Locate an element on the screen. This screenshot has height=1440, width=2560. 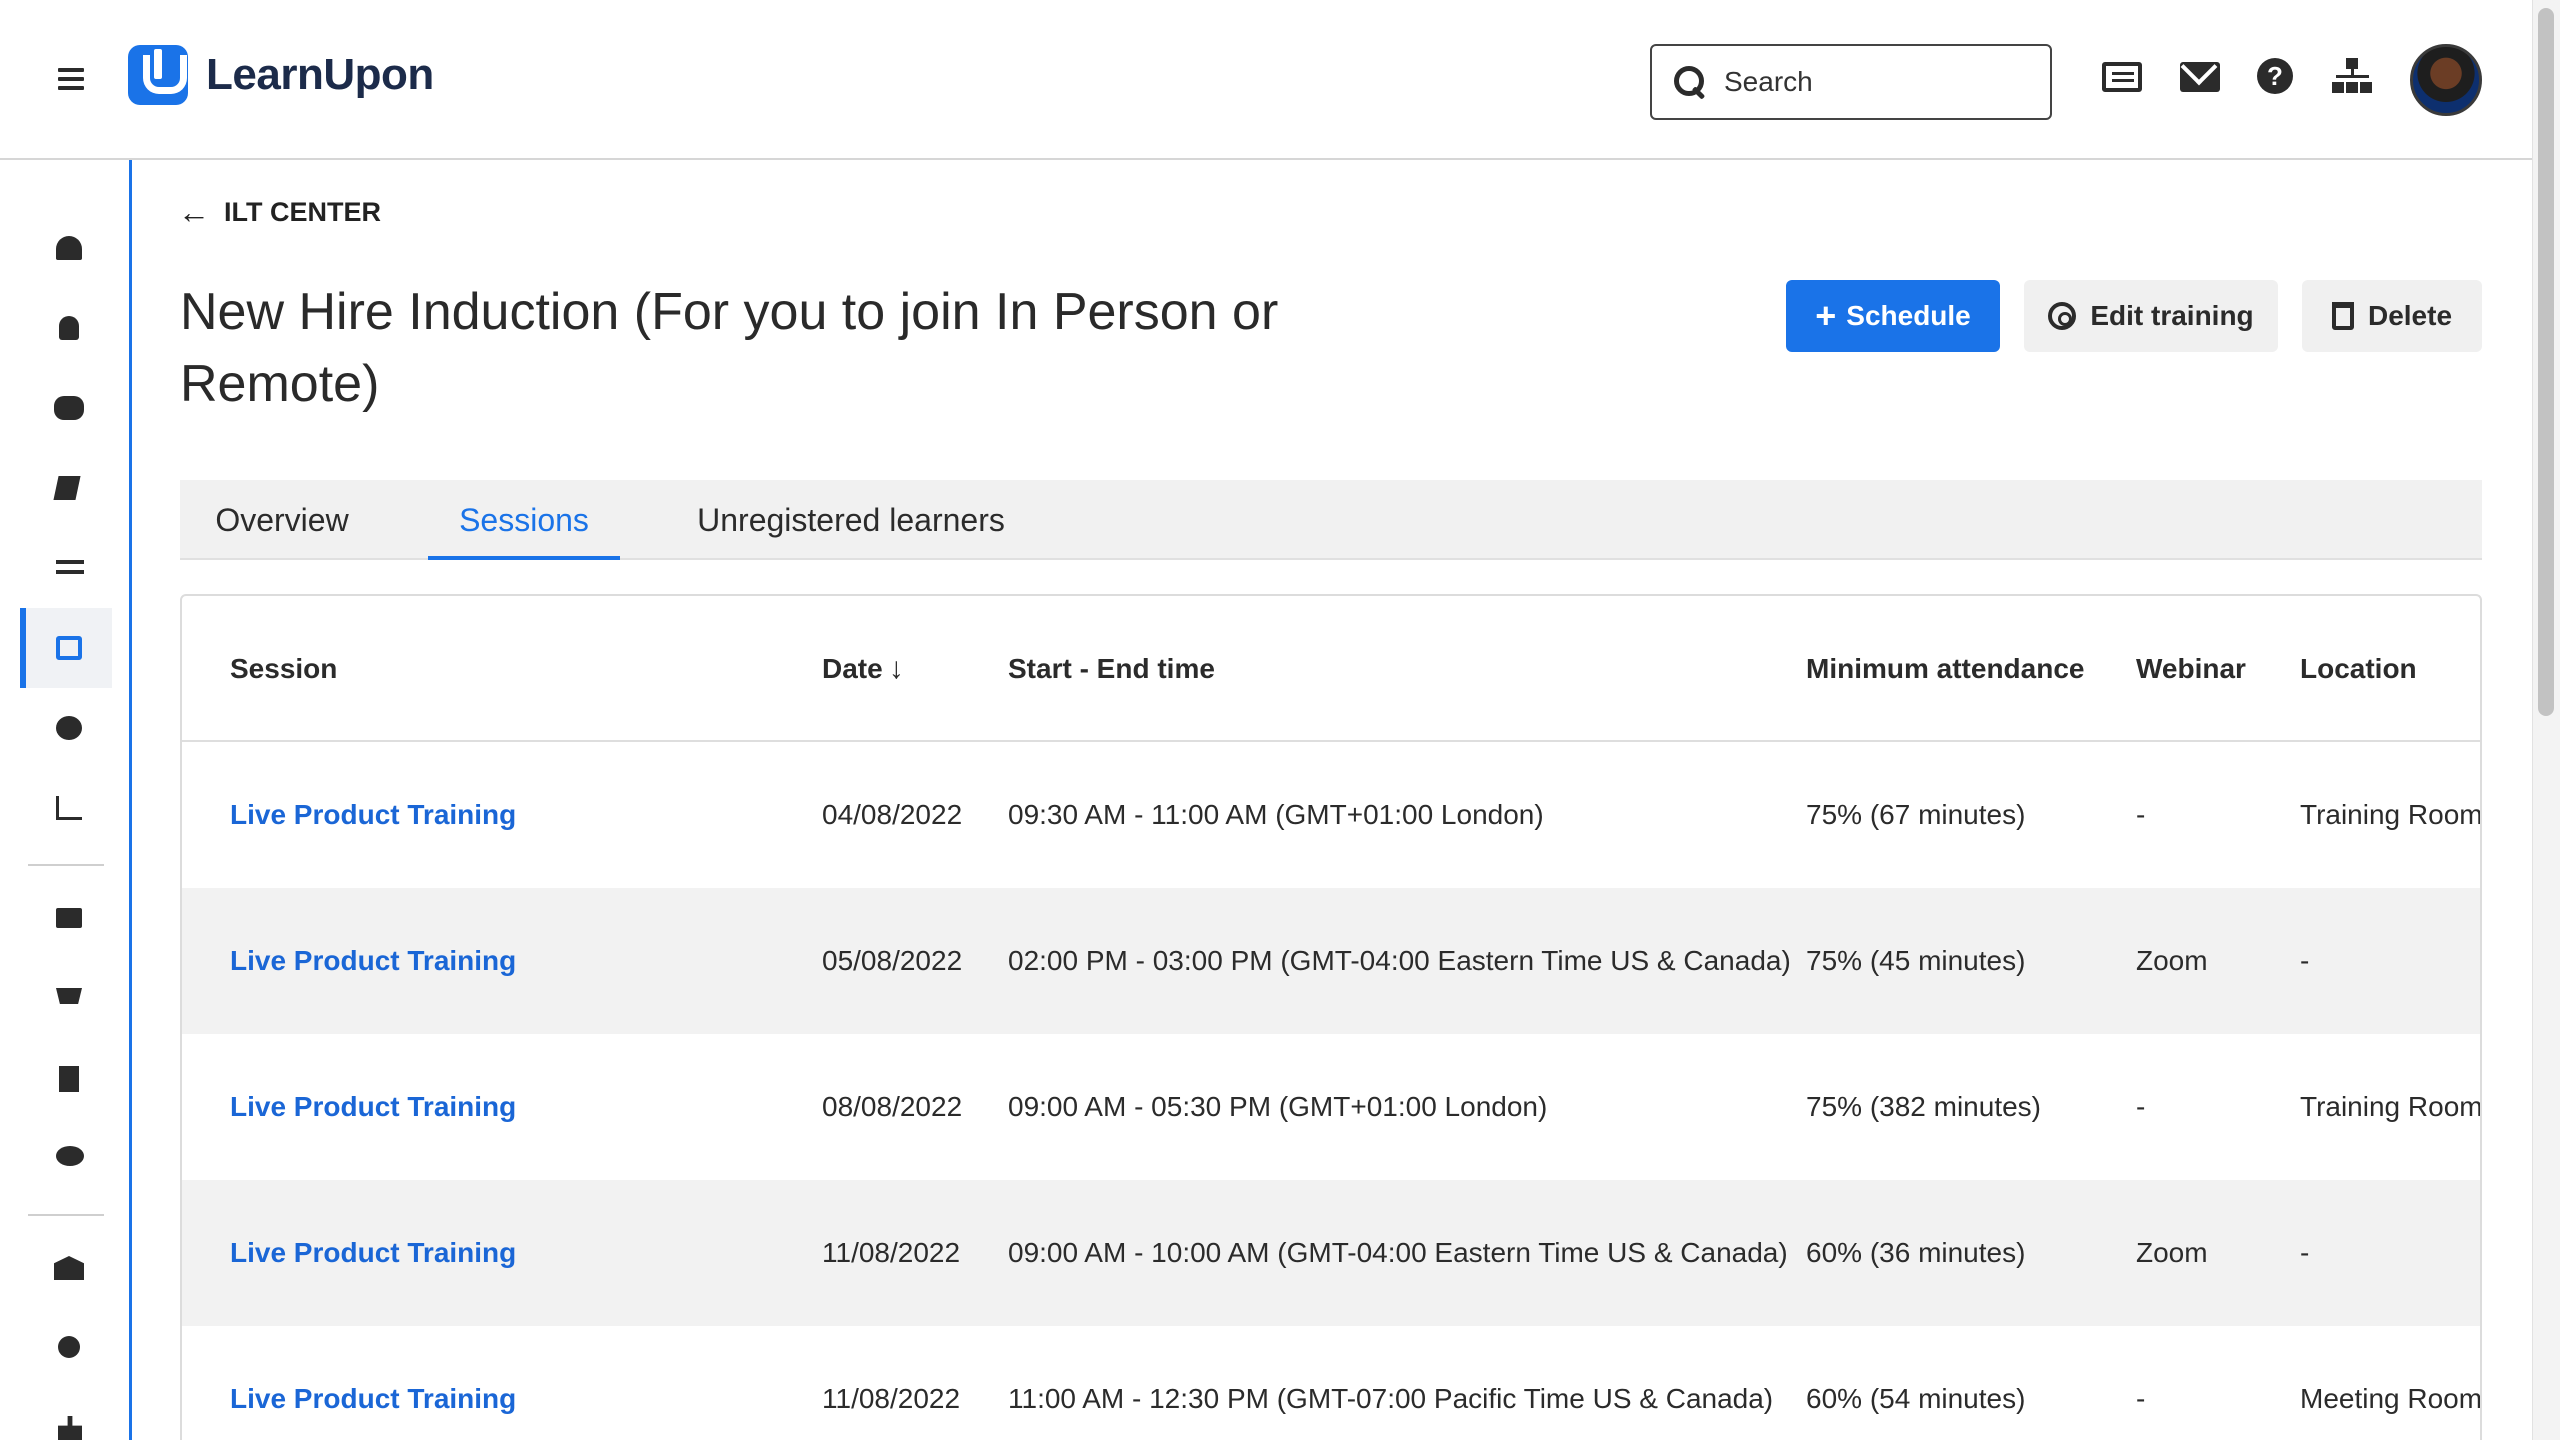
session-min-attendance: 75% (67 minutes) is located at coordinates (1916, 814).